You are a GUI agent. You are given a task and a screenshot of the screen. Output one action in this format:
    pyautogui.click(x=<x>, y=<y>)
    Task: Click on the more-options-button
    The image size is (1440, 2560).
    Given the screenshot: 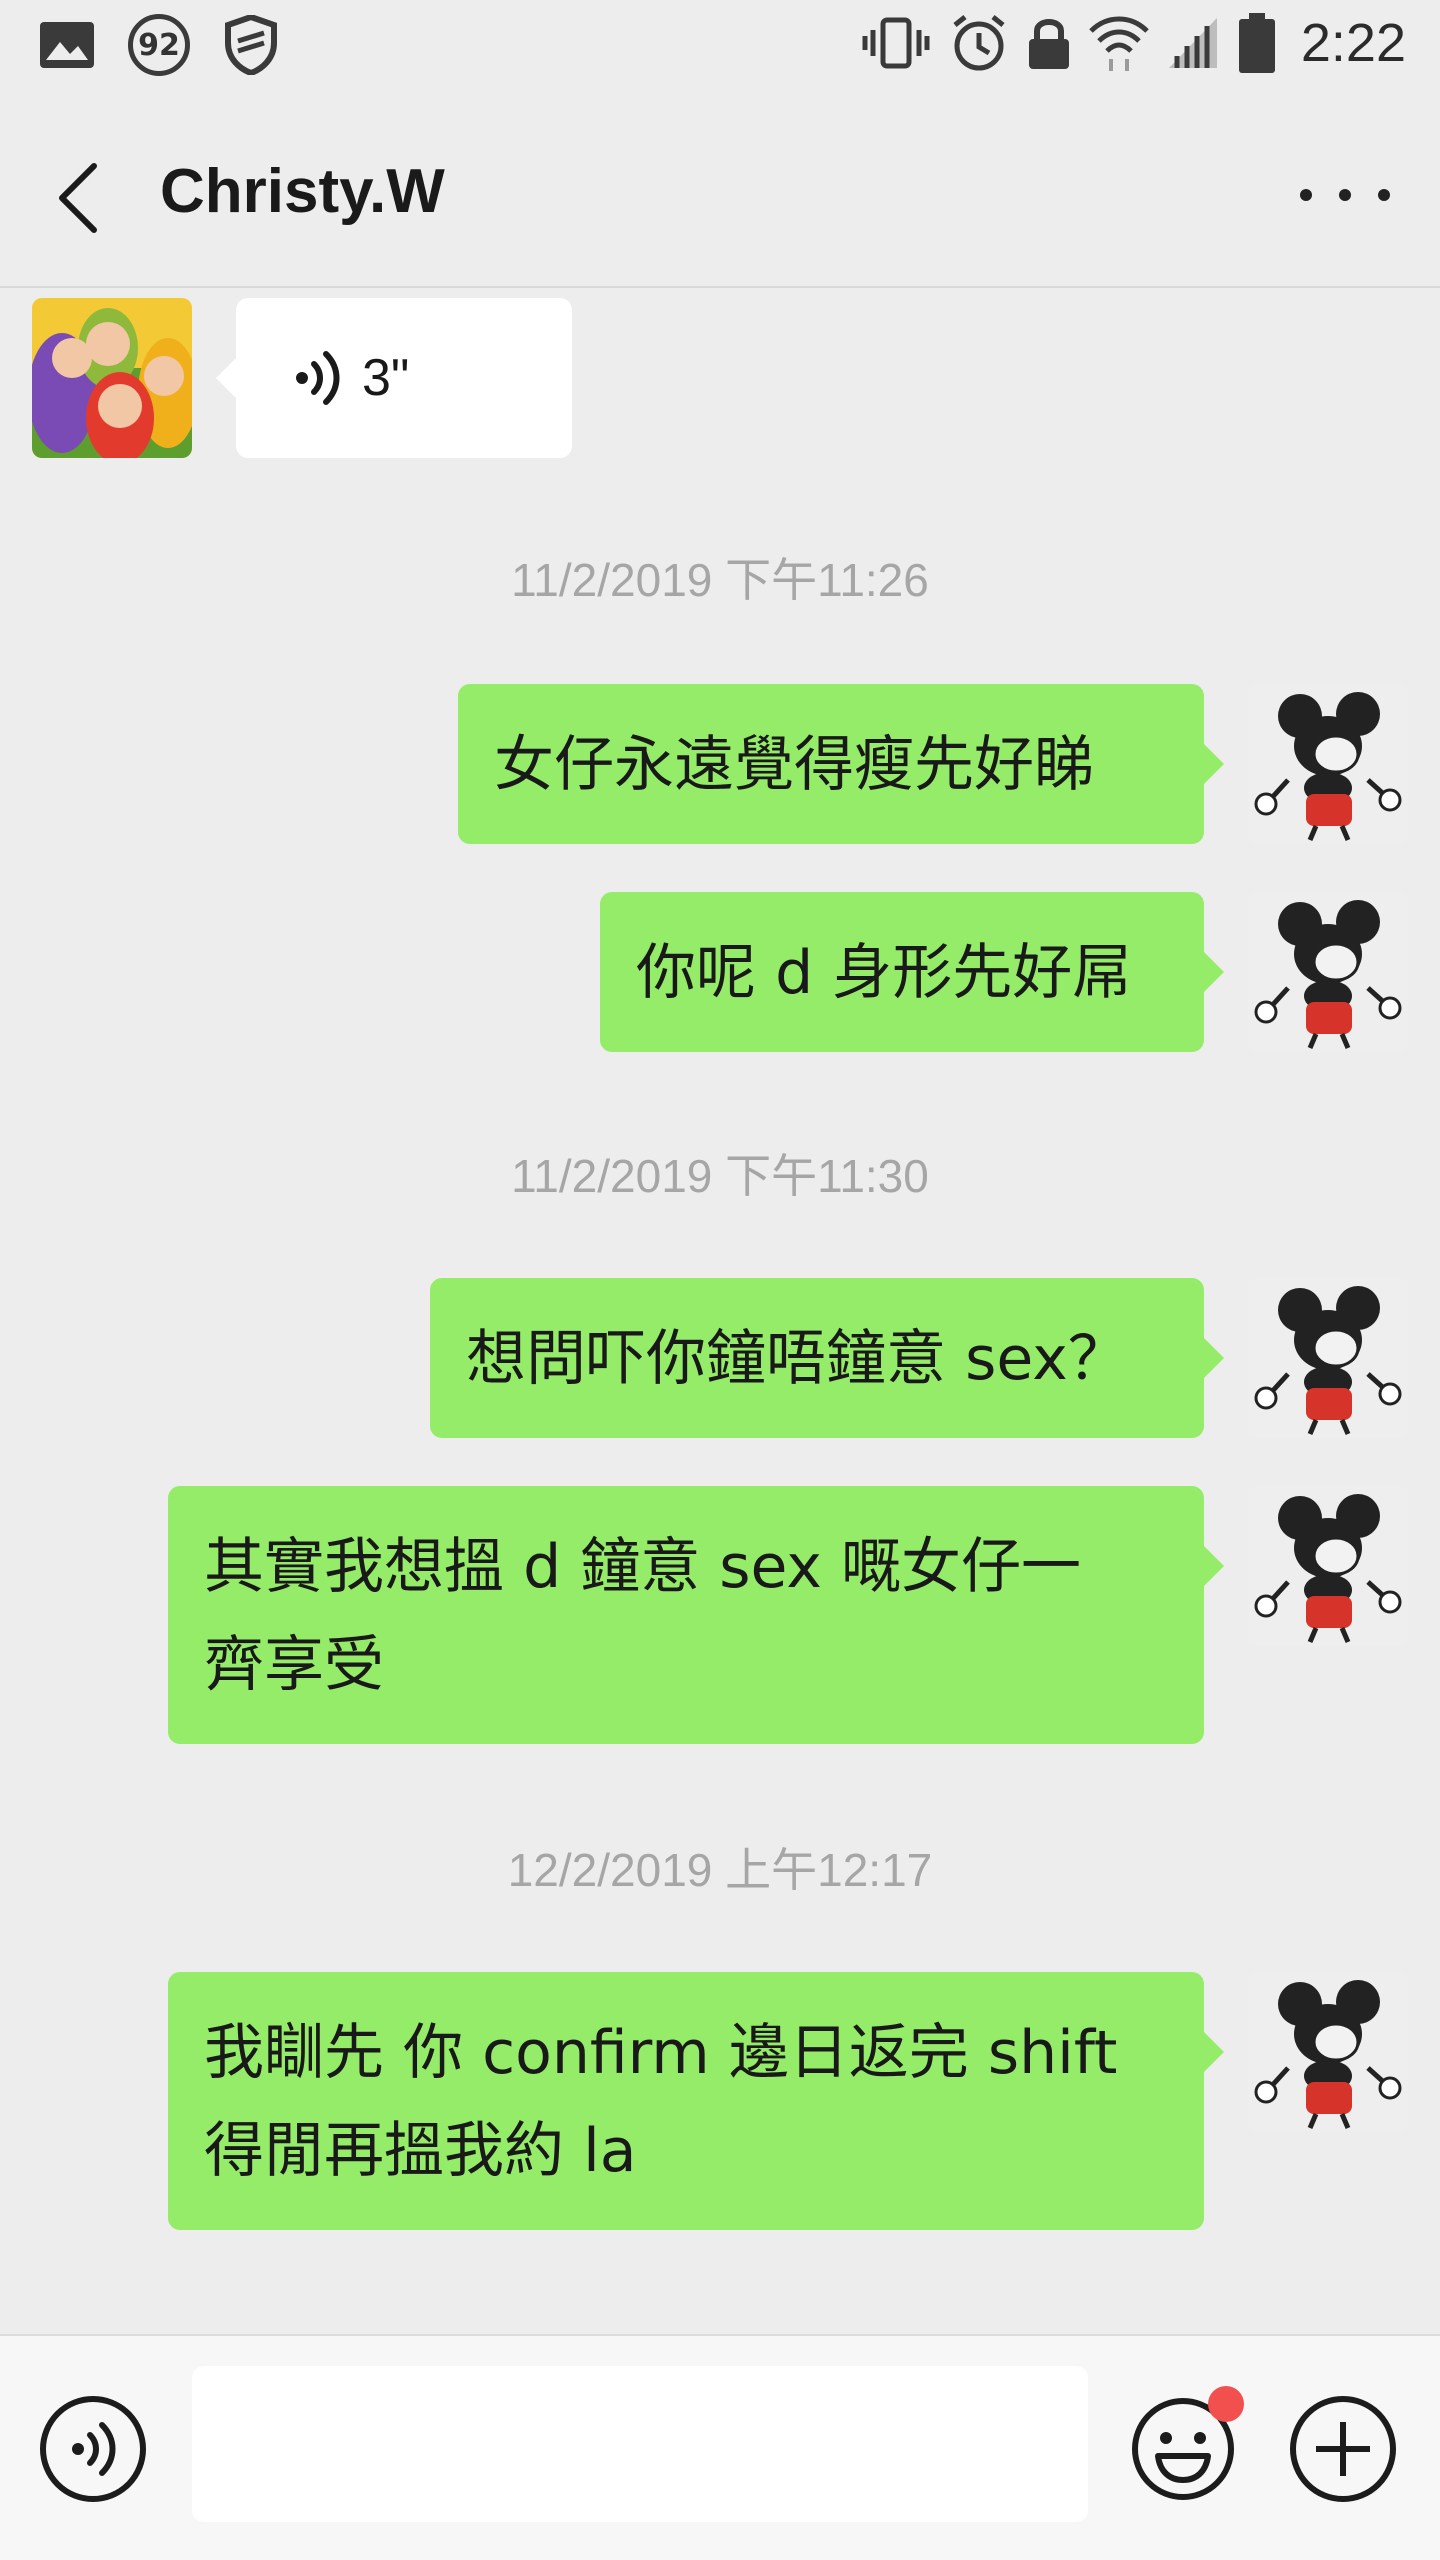 What is the action you would take?
    pyautogui.click(x=1345, y=195)
    